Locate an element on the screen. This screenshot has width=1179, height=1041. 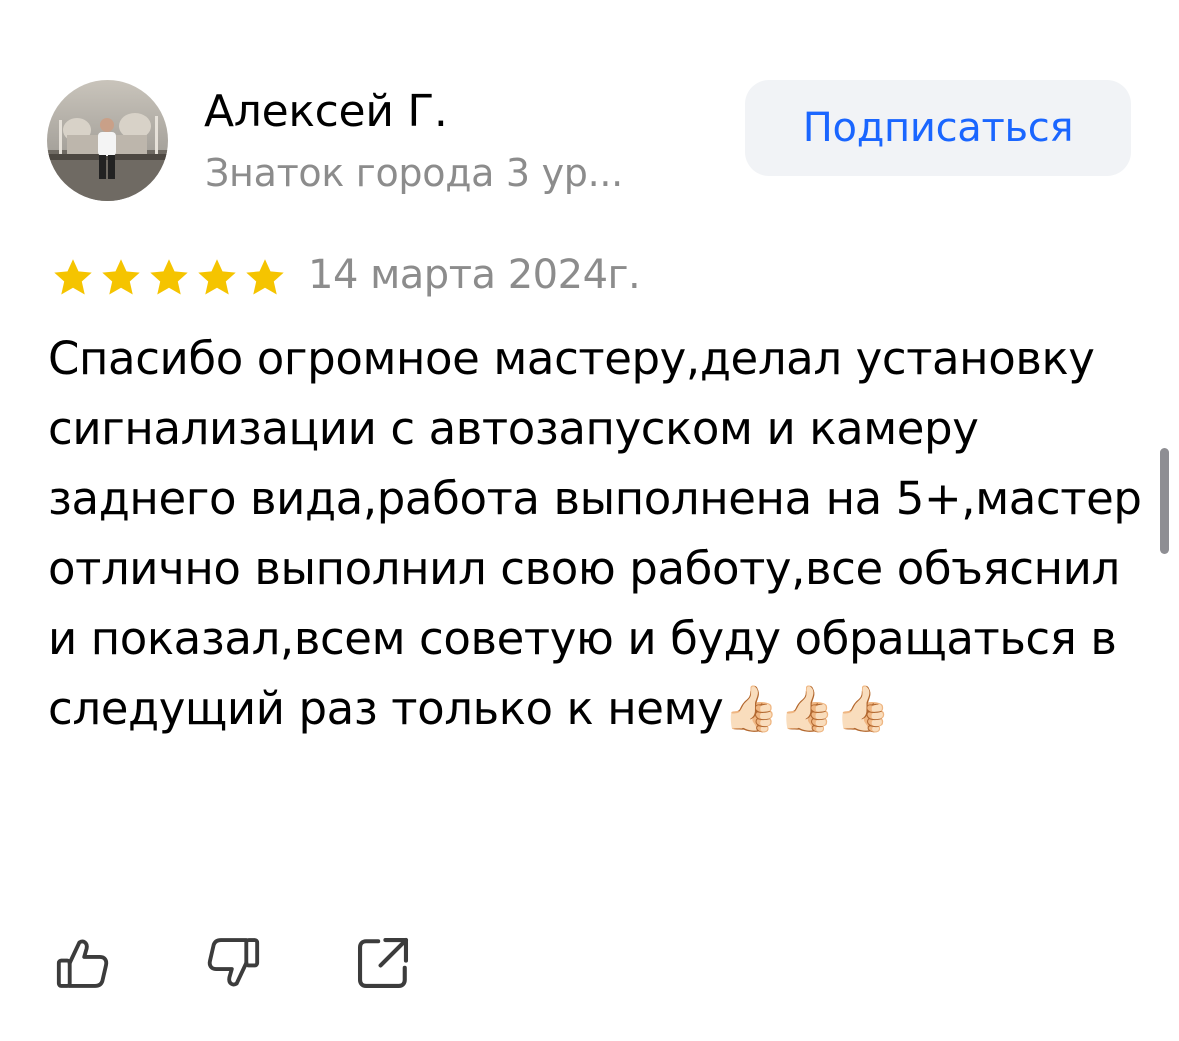
scrollbar is located at coordinates (1164, 501).